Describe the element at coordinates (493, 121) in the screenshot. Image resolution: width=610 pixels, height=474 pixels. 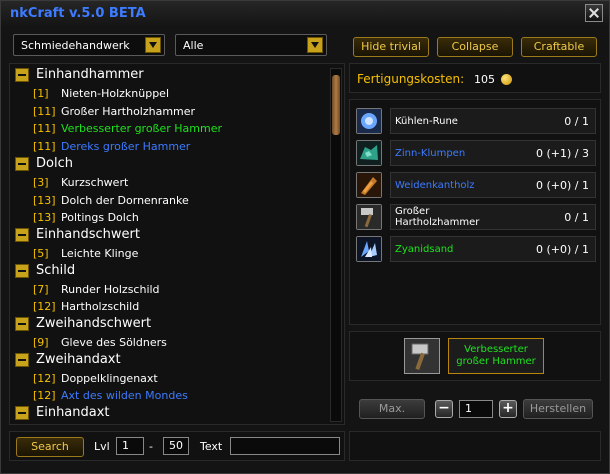
I see `reagent-bar: Kühlen-Rune 0 / 1` at that location.